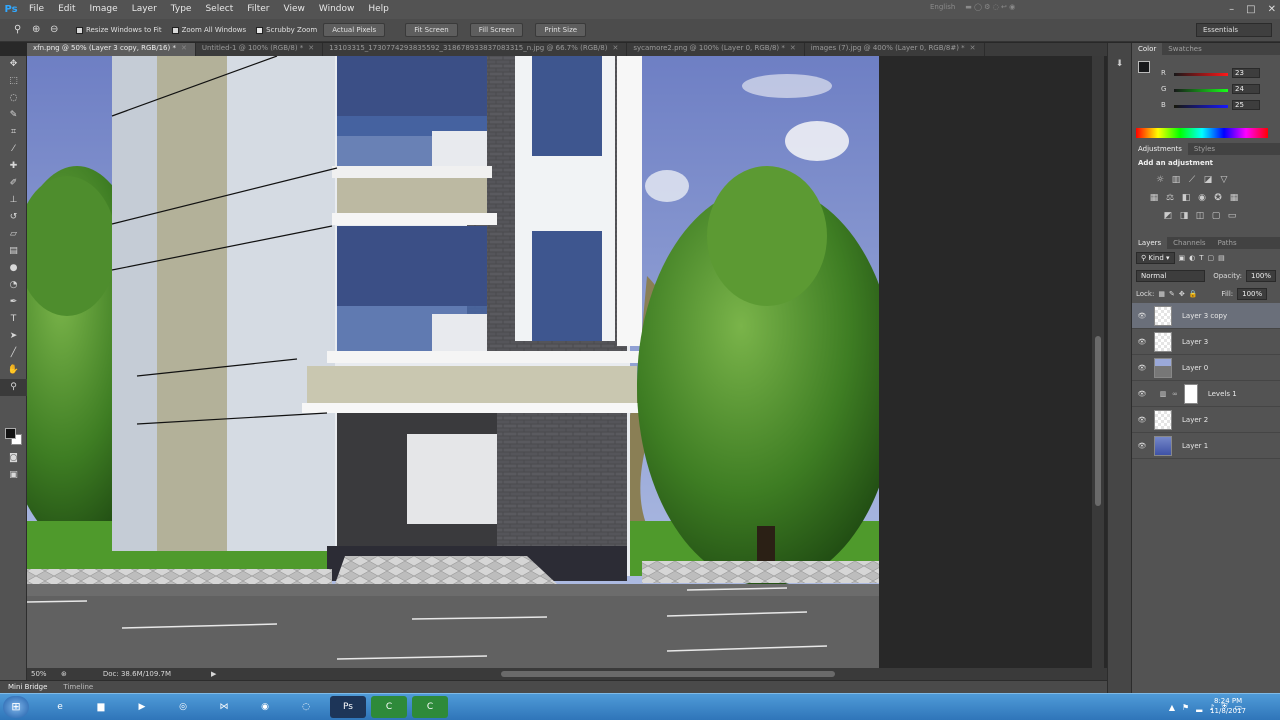 This screenshot has height=720, width=1280. I want to click on tab-color: Color, so click(1147, 49).